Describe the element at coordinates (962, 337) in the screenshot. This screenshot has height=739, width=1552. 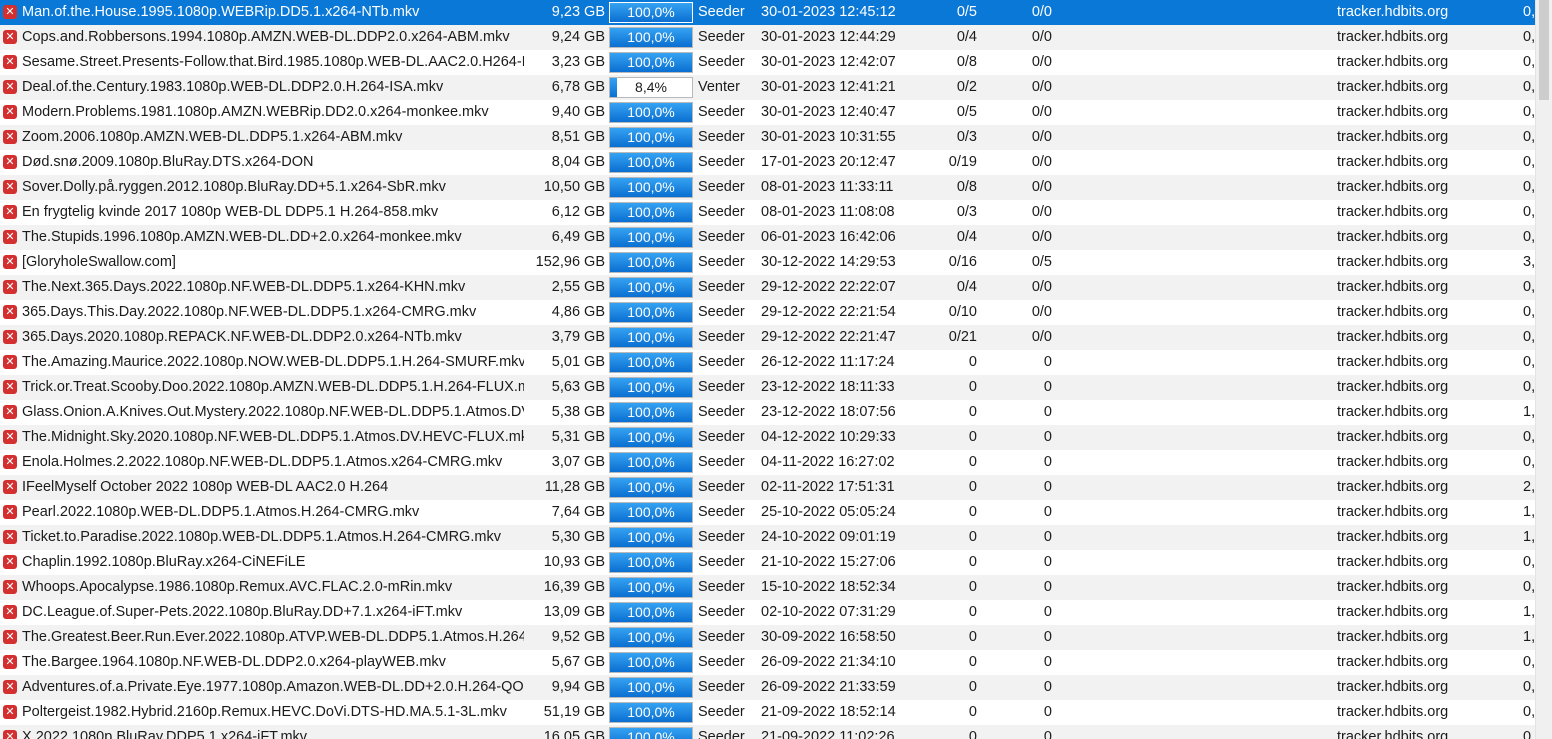
I see `seeds-count: 0/21` at that location.